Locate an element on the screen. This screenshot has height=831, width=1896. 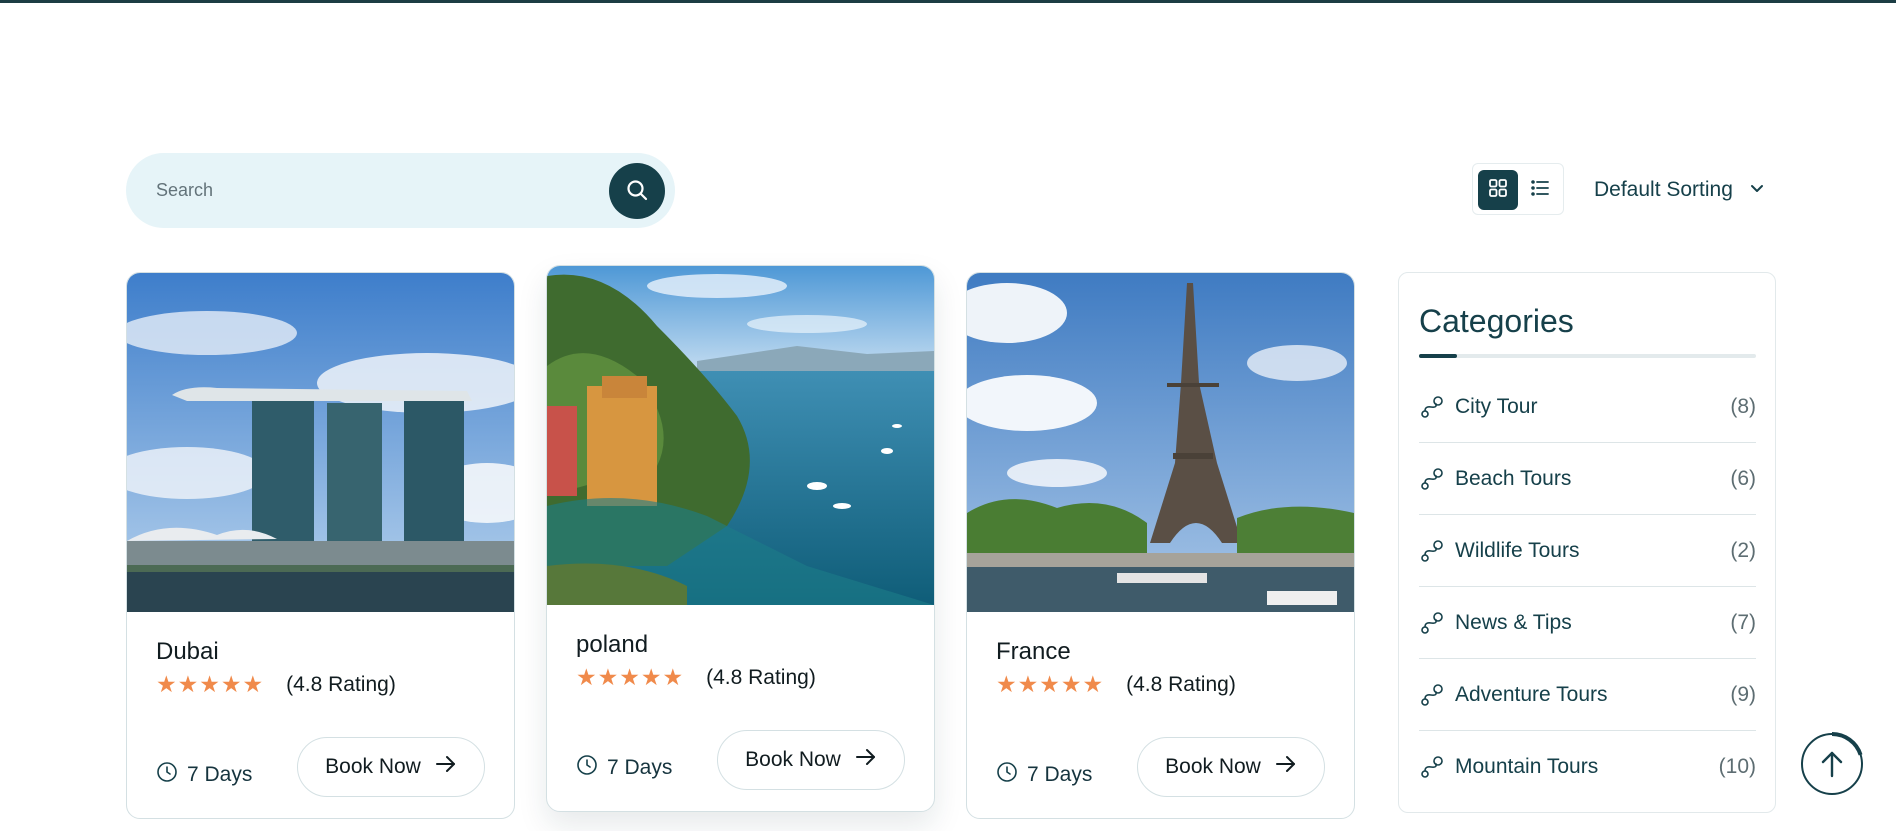
category-label: City Tour is located at coordinates (1496, 406).